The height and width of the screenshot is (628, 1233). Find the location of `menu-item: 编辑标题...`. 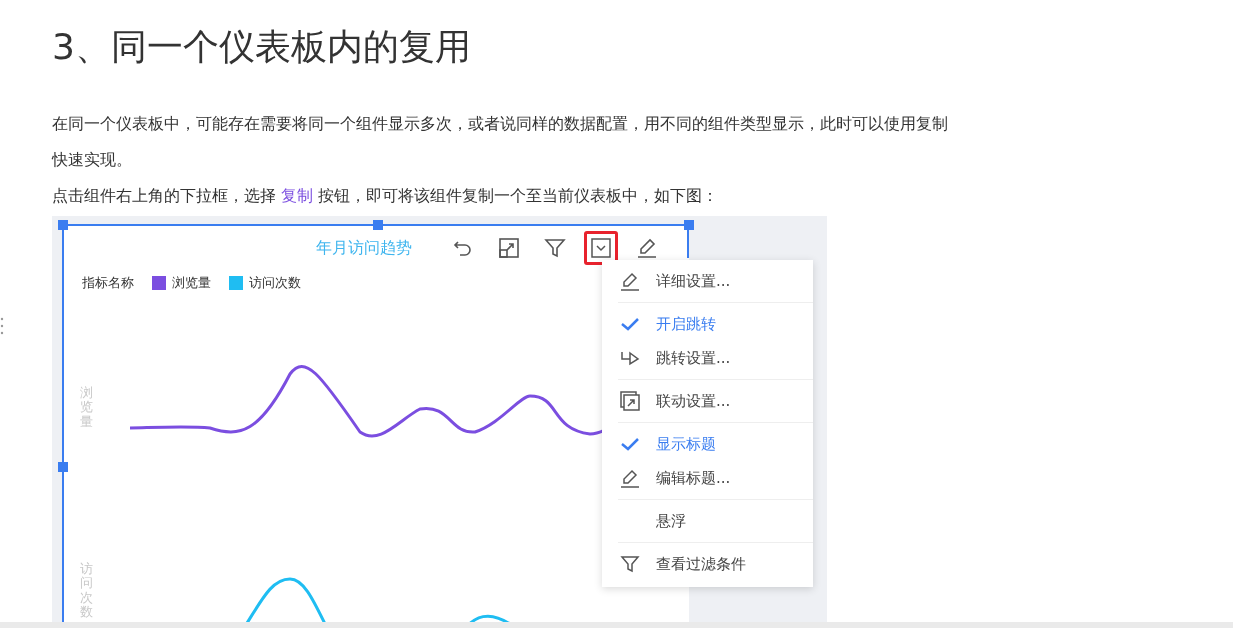

menu-item: 编辑标题... is located at coordinates (707, 478).